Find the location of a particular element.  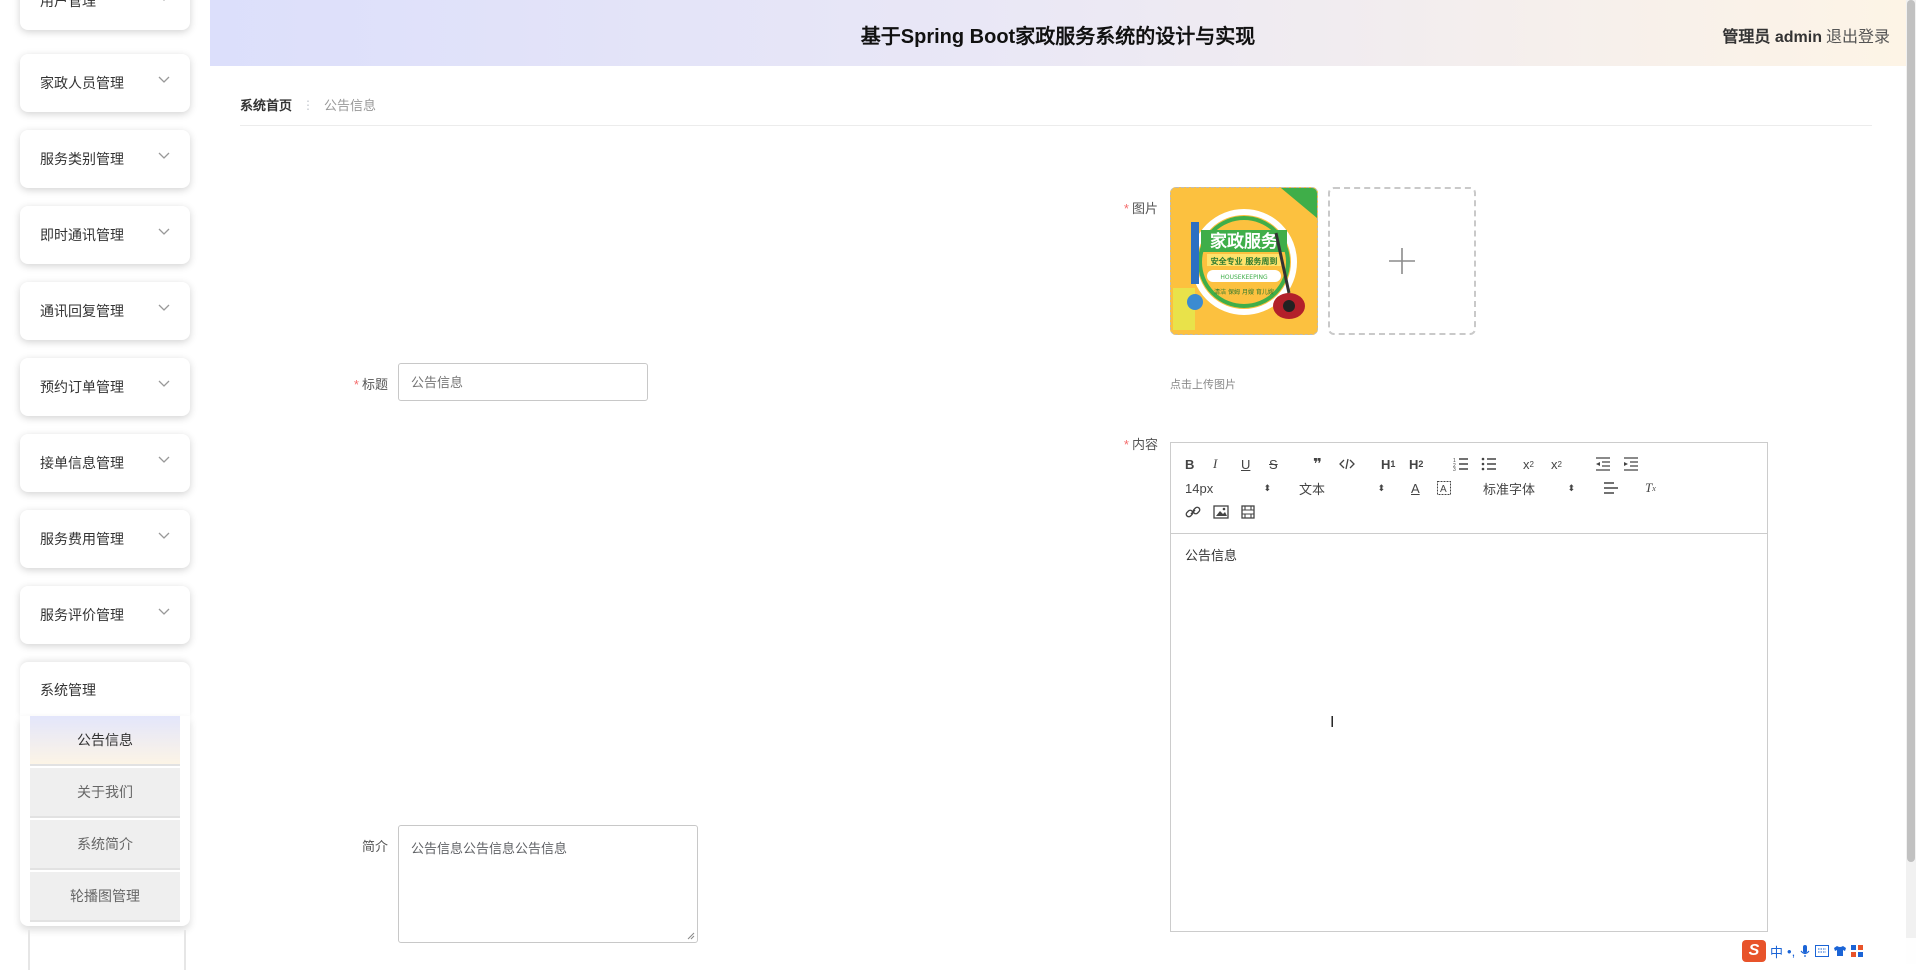

breadcrumb-home: 系统首页 is located at coordinates (266, 104).